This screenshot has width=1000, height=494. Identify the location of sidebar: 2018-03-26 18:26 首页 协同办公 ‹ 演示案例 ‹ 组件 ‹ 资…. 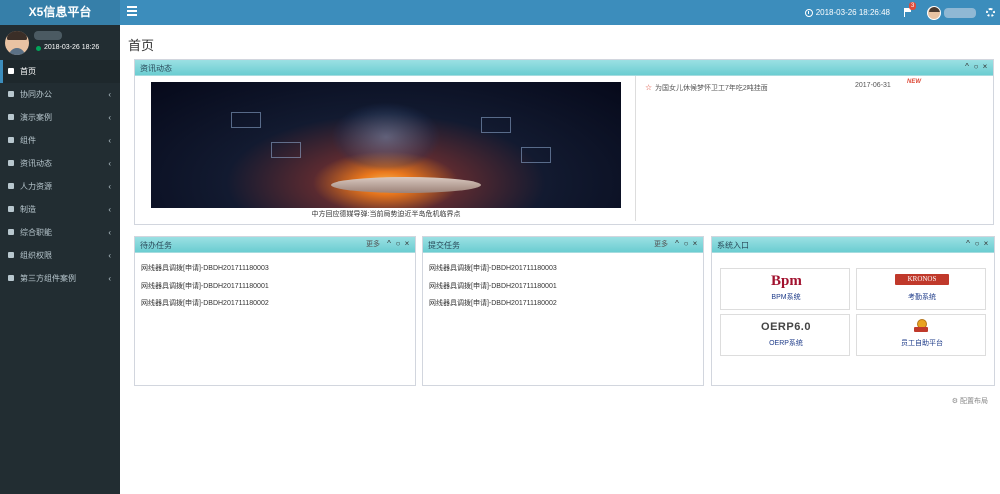
(60, 259).